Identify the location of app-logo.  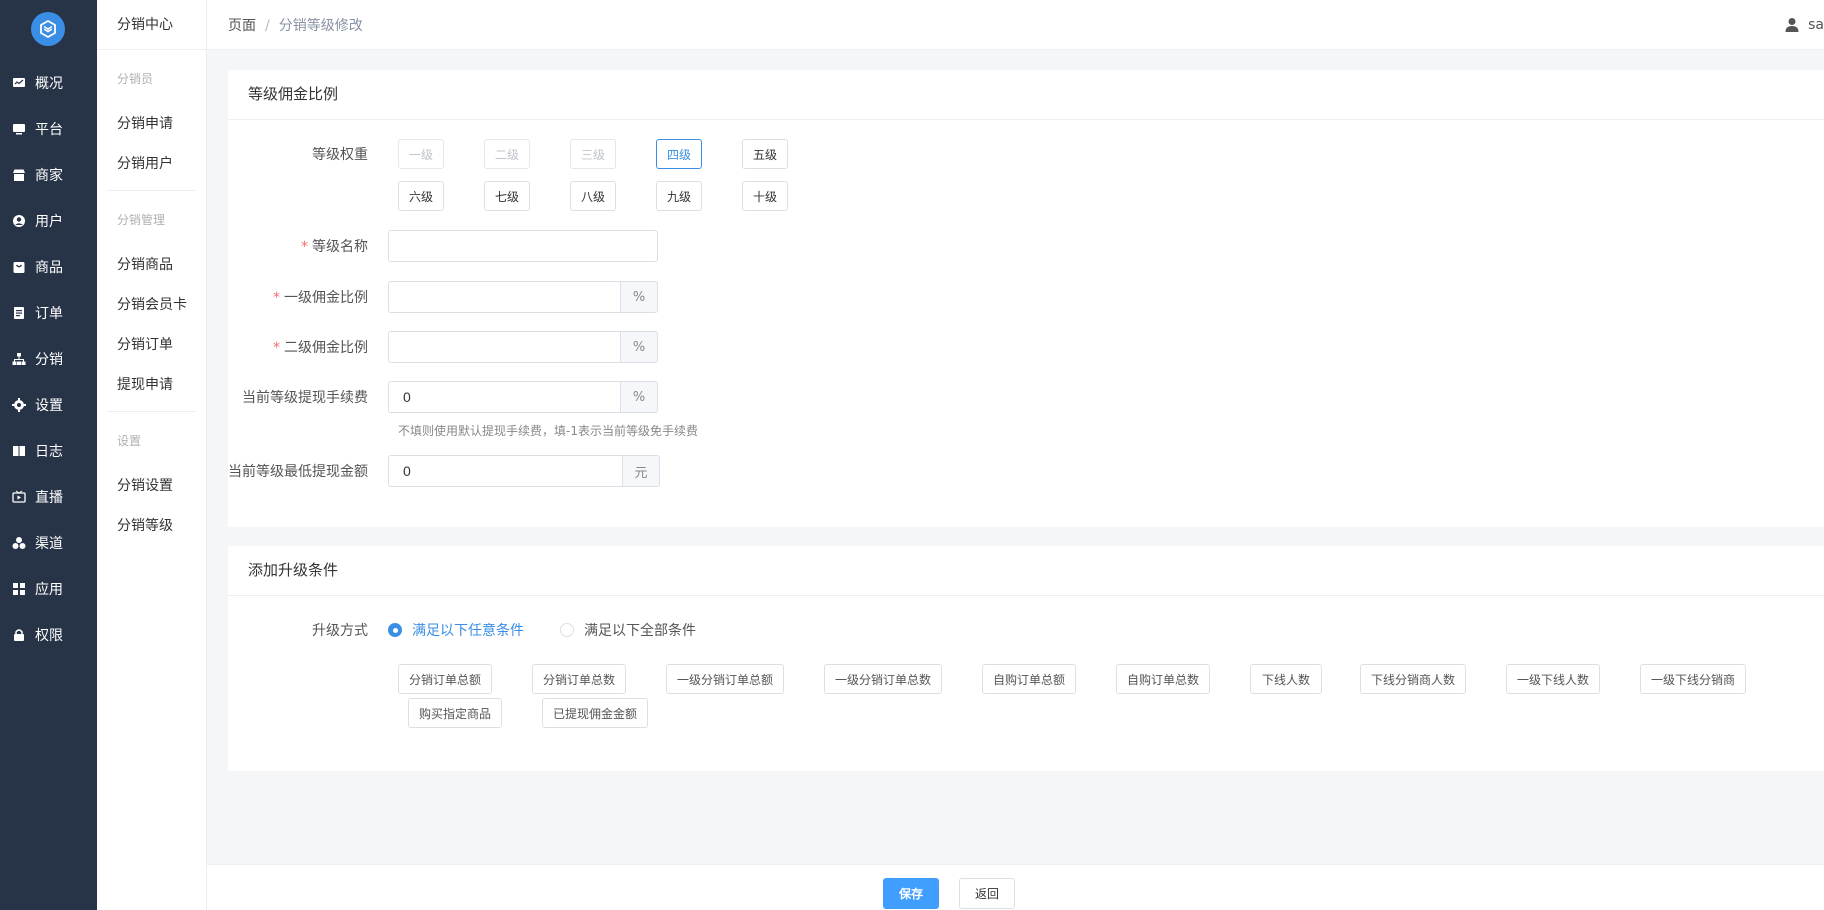
(48, 29).